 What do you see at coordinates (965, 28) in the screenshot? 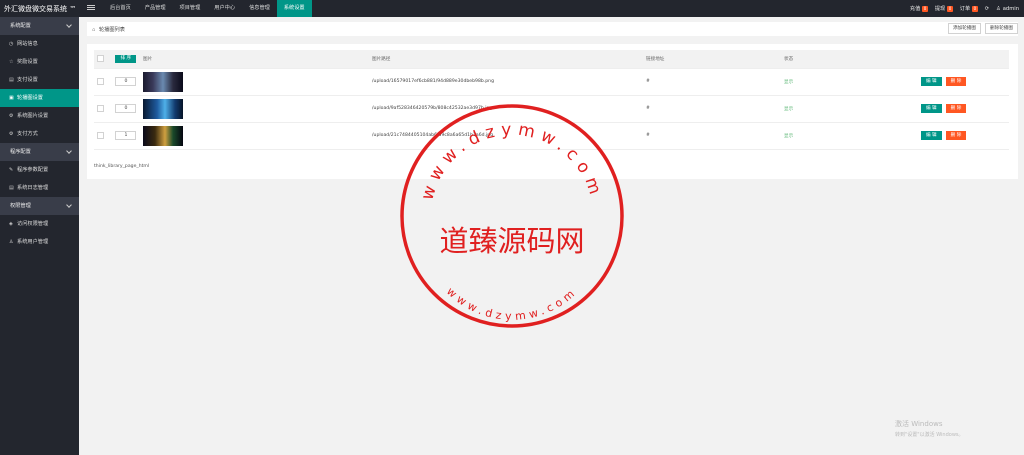
I see `add-carousel-button: 添加轮播图` at bounding box center [965, 28].